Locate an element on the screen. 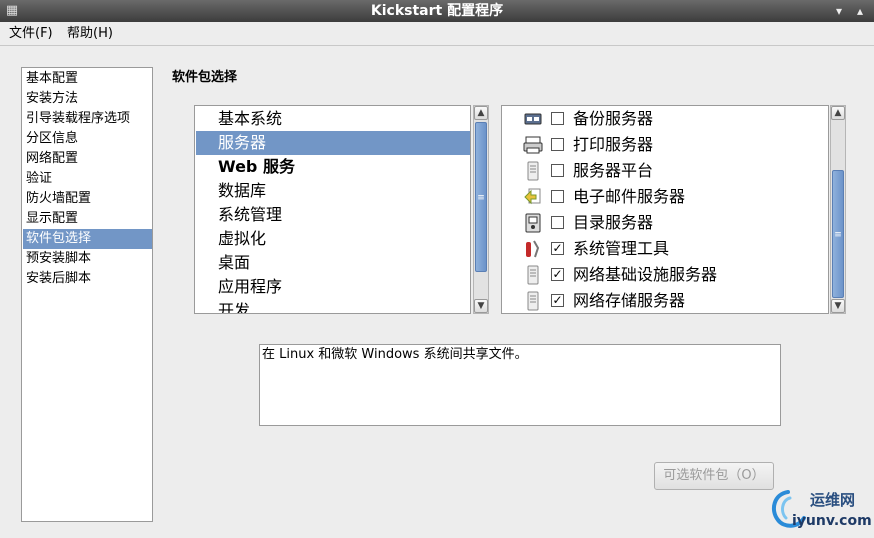  package-scrollbar: ▲ ≡ ▼ is located at coordinates (838, 209).